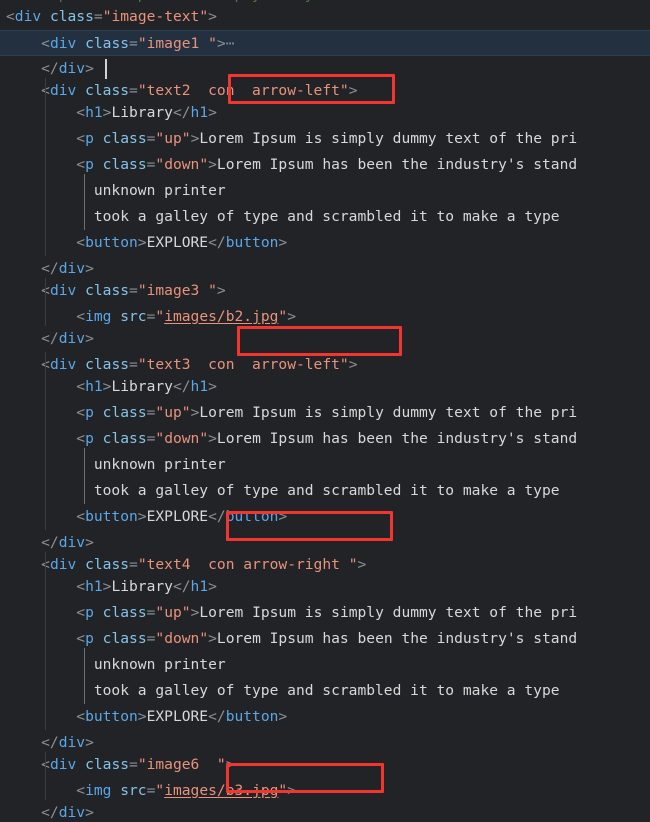  I want to click on code-token-tag: img, so click(98, 316).